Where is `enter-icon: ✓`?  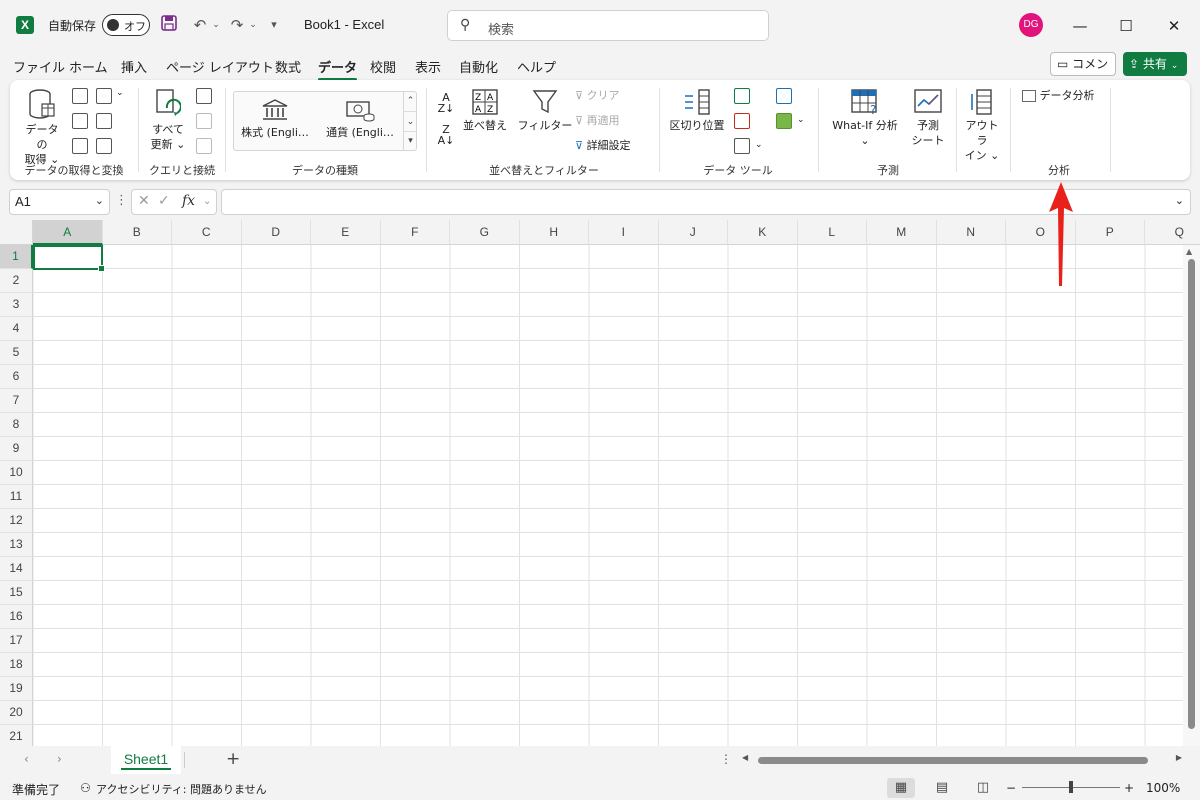
enter-icon: ✓ is located at coordinates (164, 201).